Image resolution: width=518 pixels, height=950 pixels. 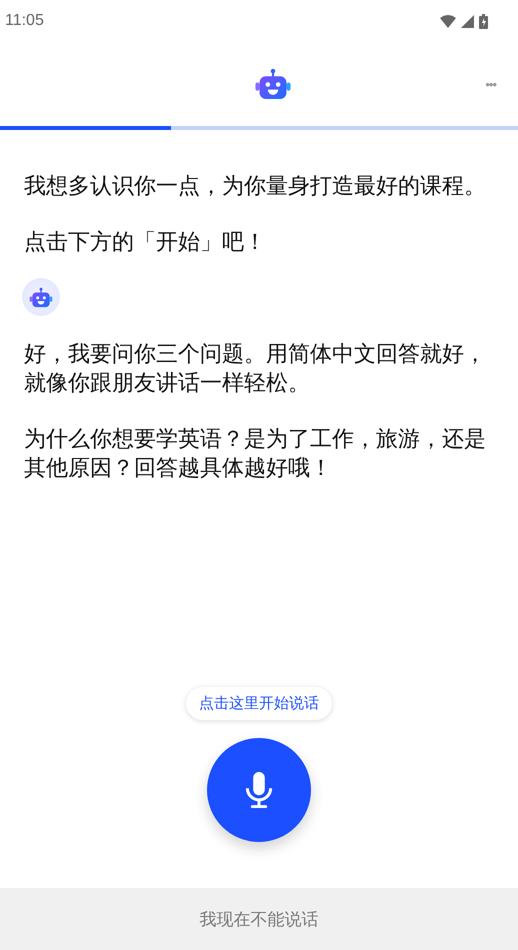 I want to click on message-text: 点击下方的「开始」吧！, so click(x=145, y=243).